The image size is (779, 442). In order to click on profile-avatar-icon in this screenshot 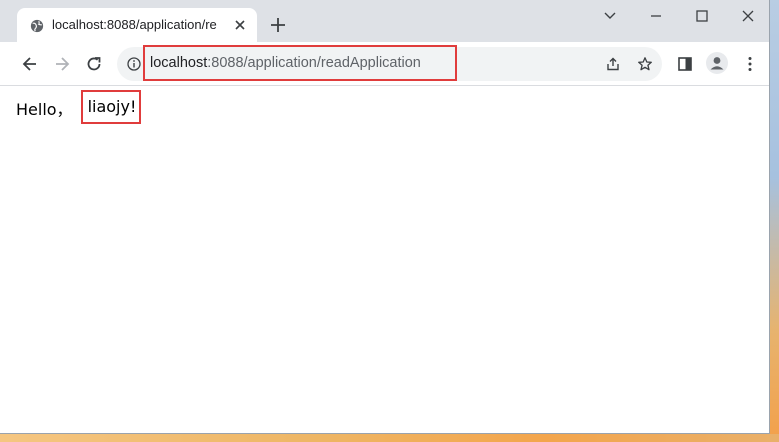, I will do `click(717, 63)`.